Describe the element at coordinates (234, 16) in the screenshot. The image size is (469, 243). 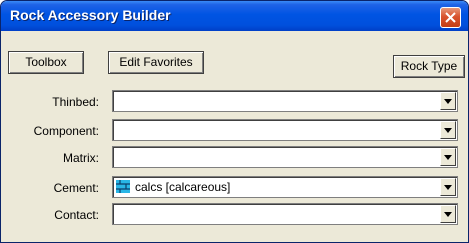
I see `title-bar: Rock Accessory Builder` at that location.